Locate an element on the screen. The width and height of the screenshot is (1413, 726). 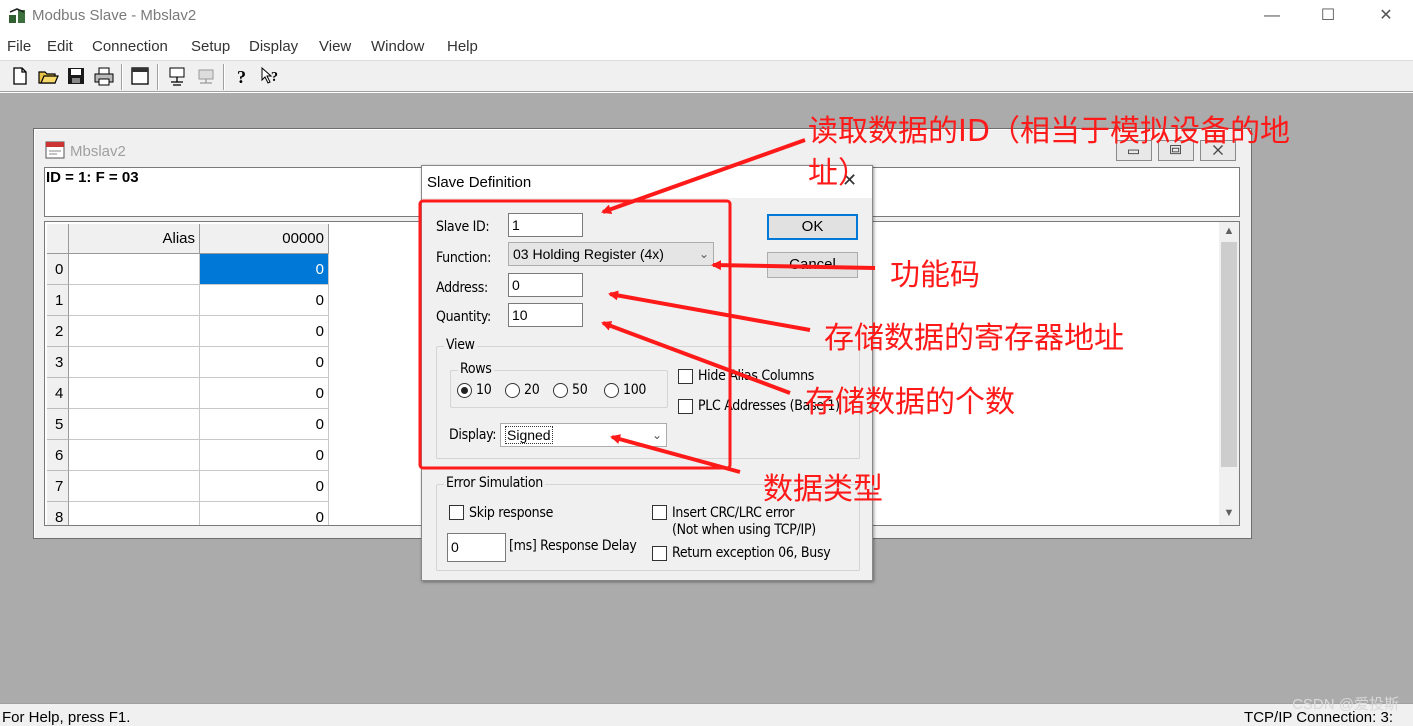
display-label: Display: is located at coordinates (473, 435).